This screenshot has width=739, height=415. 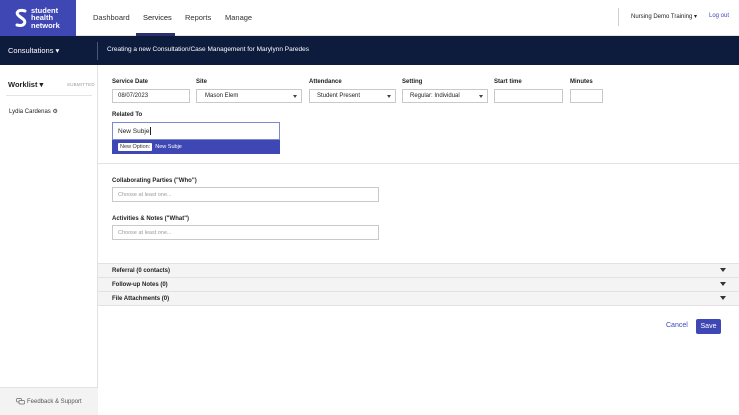 I want to click on site-select: Mason Elem, so click(x=249, y=96).